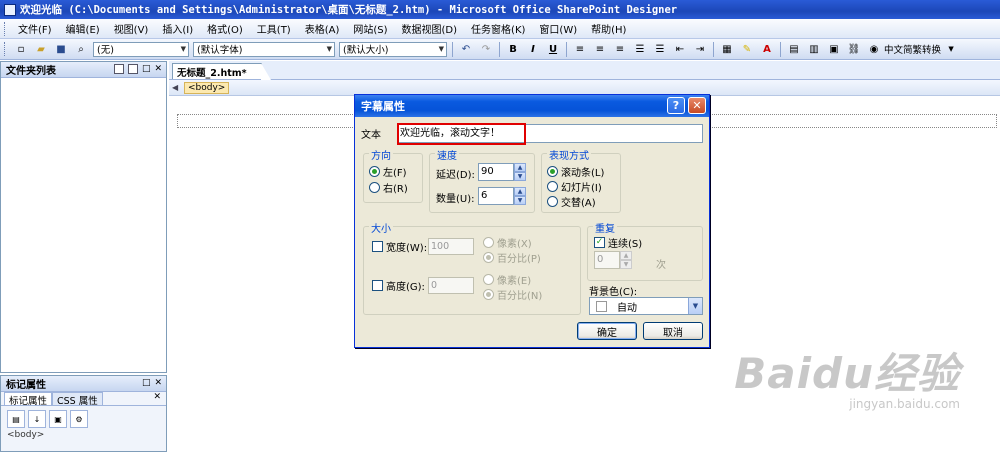  What do you see at coordinates (580, 49) in the screenshot?
I see `align-left-icon: ≡` at bounding box center [580, 49].